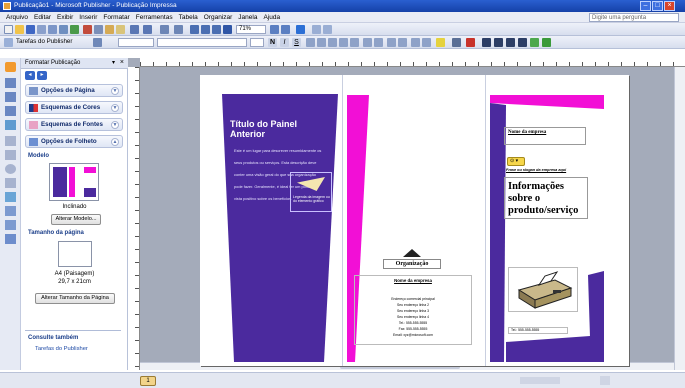  Describe the element at coordinates (332, 42) in the screenshot. I see `align-right-icon` at that location.